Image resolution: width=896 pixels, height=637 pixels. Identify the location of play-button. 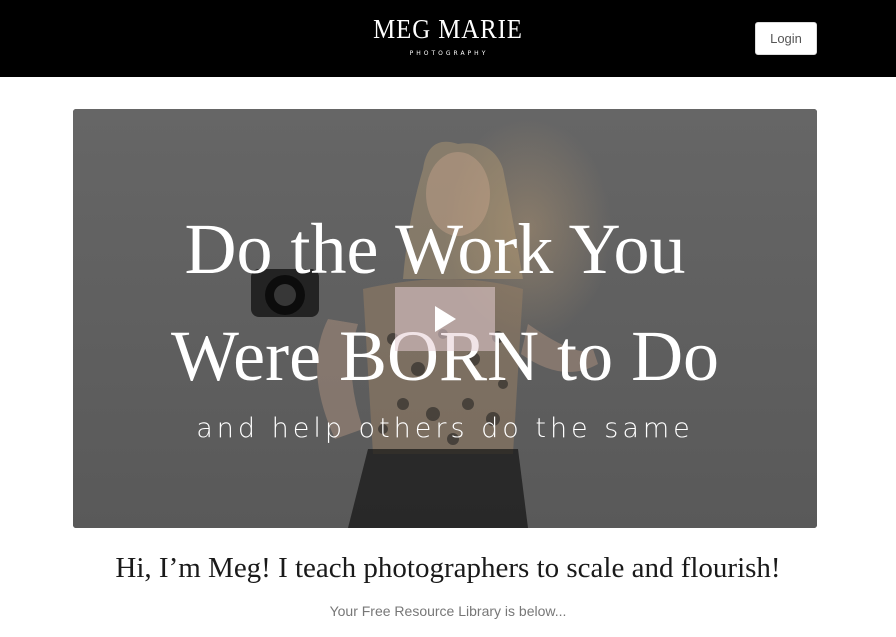
(445, 319).